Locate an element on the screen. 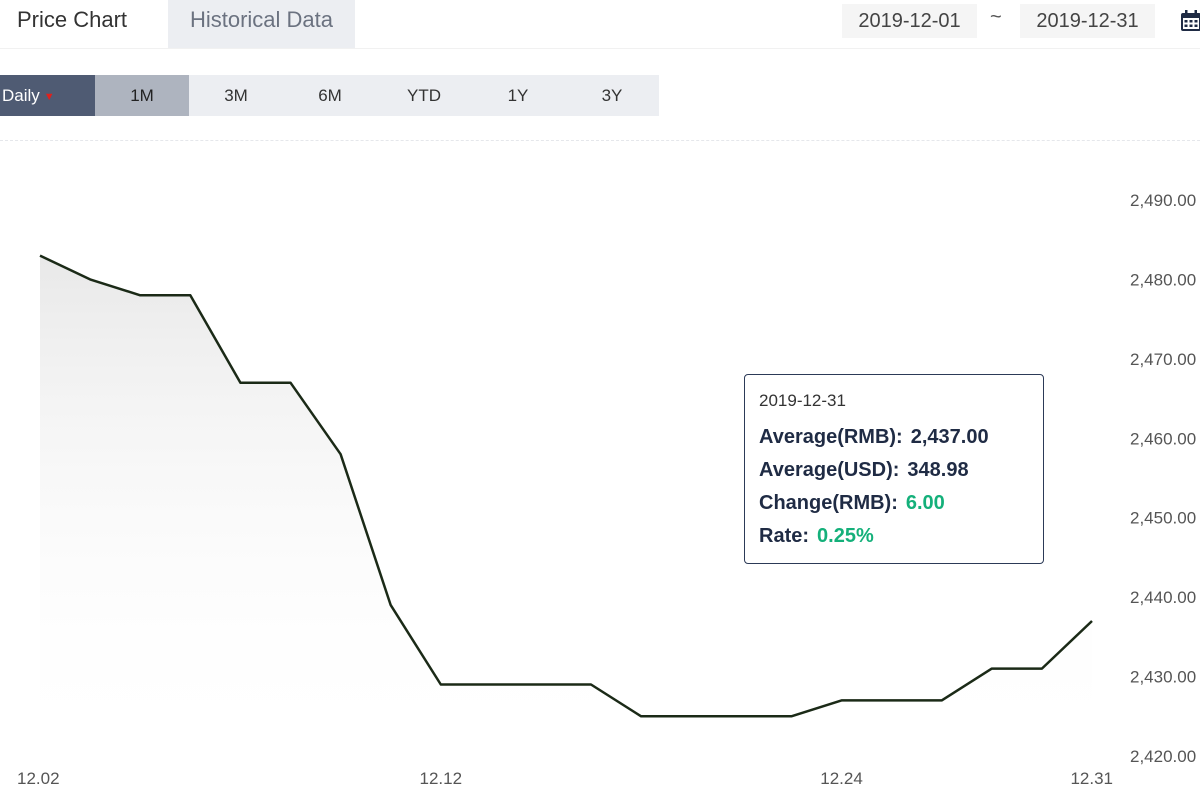 The height and width of the screenshot is (800, 1200). range-ytd-button: YTD is located at coordinates (424, 95).